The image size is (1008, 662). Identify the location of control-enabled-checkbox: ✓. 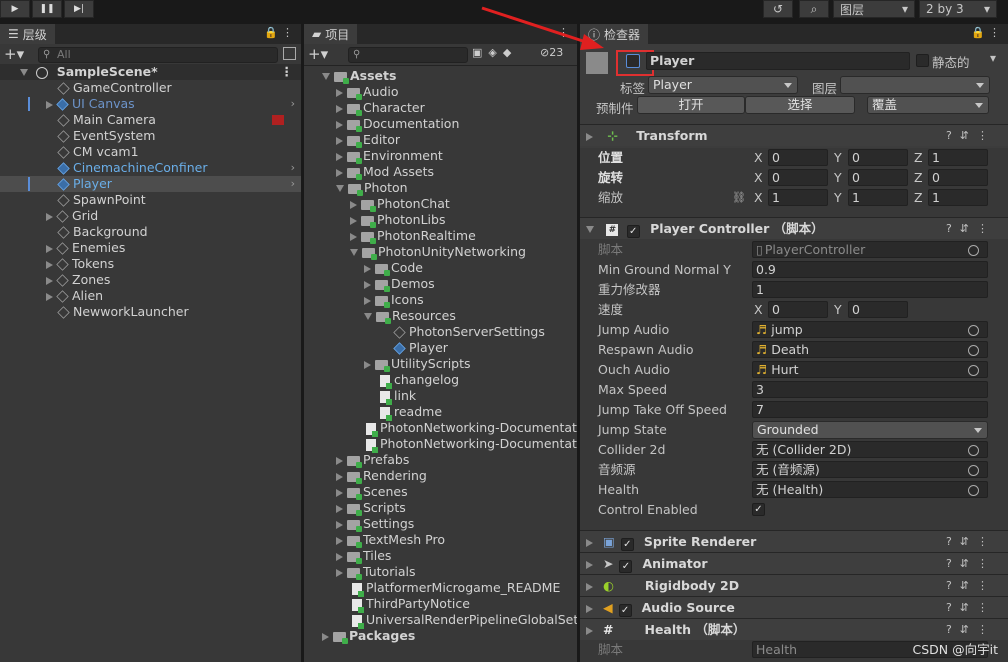
(758, 509).